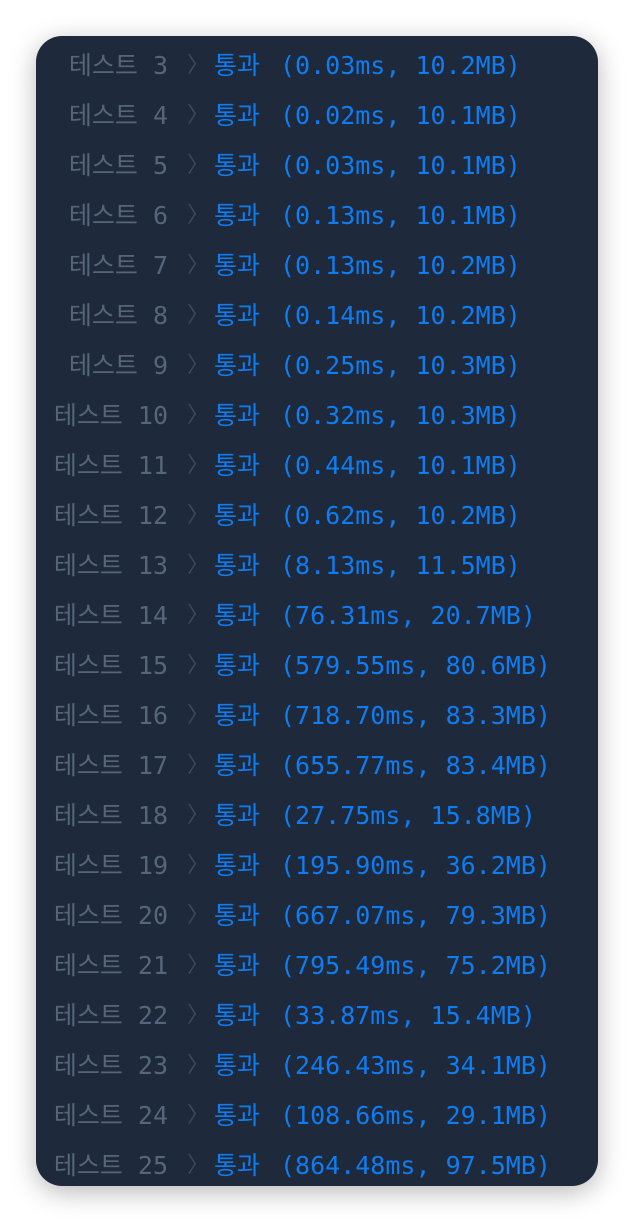  Describe the element at coordinates (110, 565) in the screenshot. I see `test-label: 테스트 13` at that location.